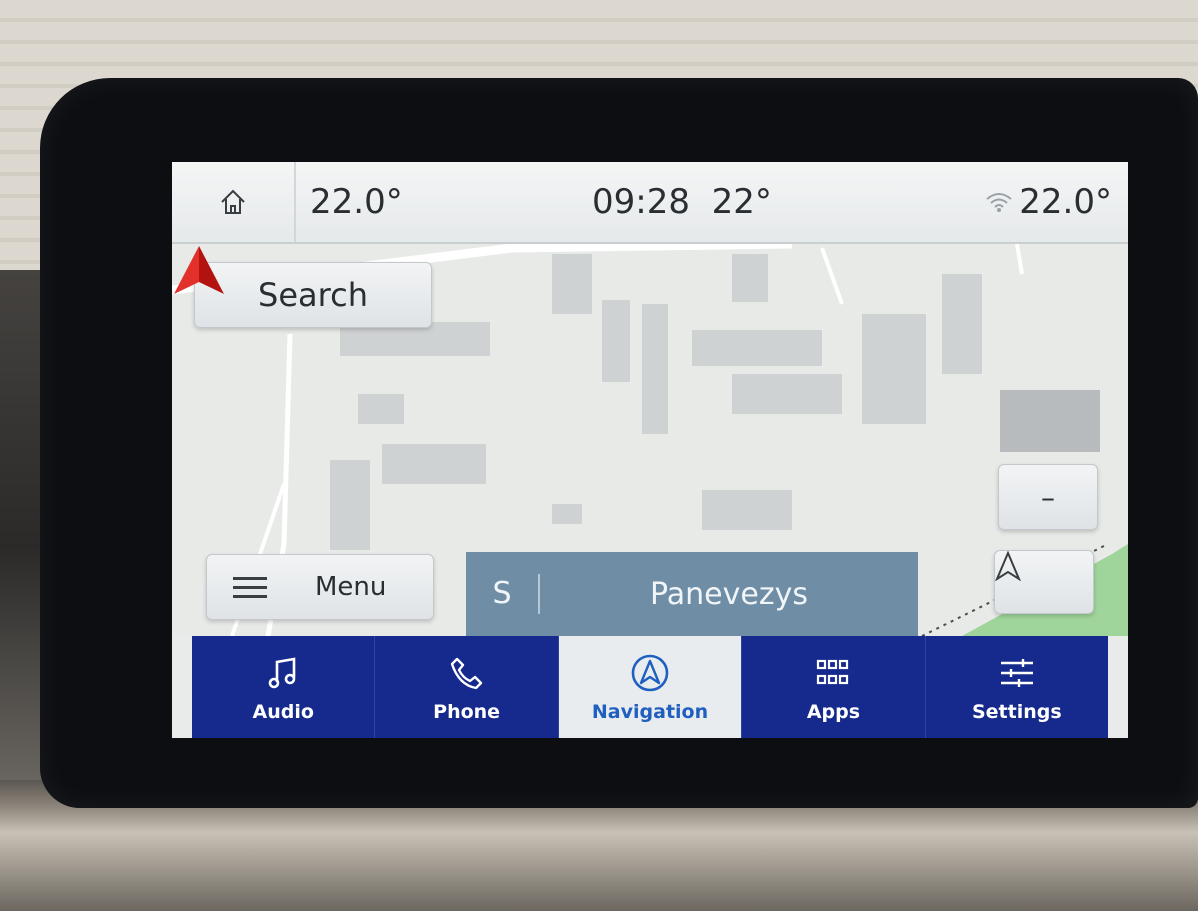 The height and width of the screenshot is (911, 1198). Describe the element at coordinates (466, 673) in the screenshot. I see `phone-icon` at that location.